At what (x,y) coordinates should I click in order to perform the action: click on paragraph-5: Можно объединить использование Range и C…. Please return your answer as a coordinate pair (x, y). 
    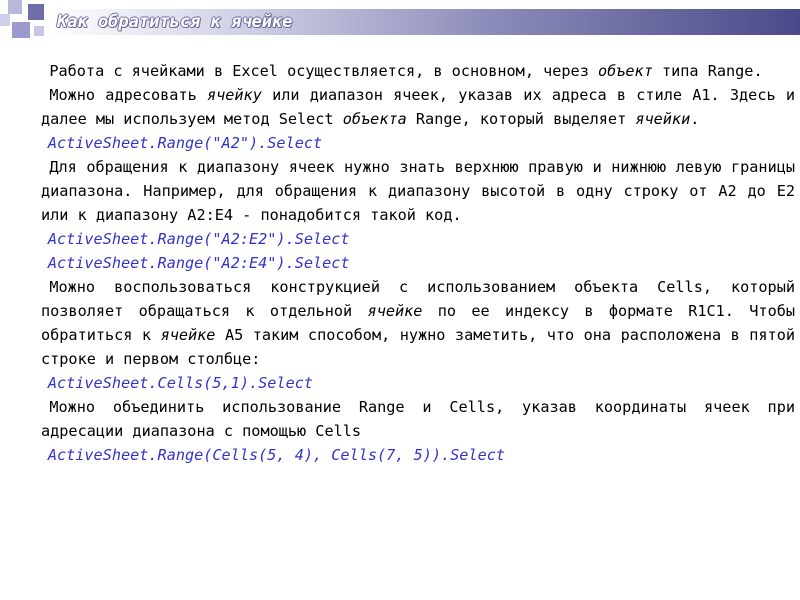
    Looking at the image, I should click on (418, 419).